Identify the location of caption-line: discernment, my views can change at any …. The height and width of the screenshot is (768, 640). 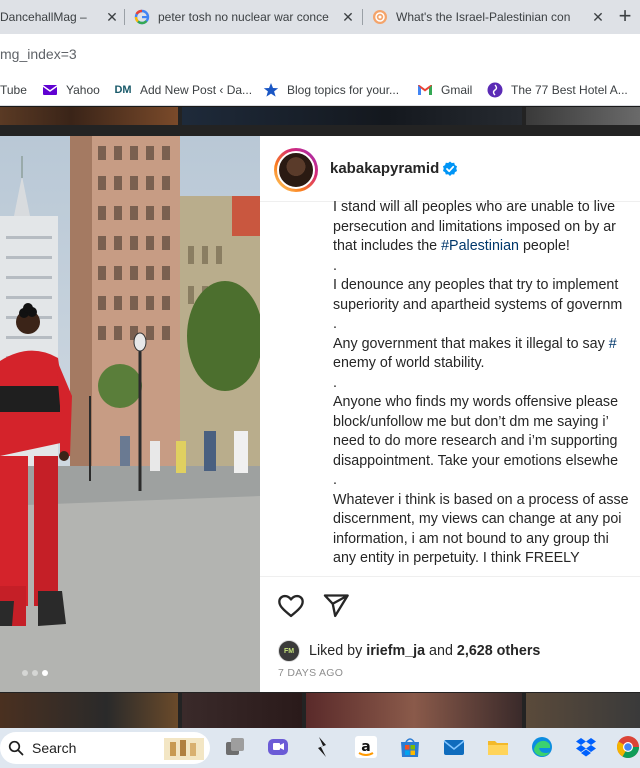
(477, 519).